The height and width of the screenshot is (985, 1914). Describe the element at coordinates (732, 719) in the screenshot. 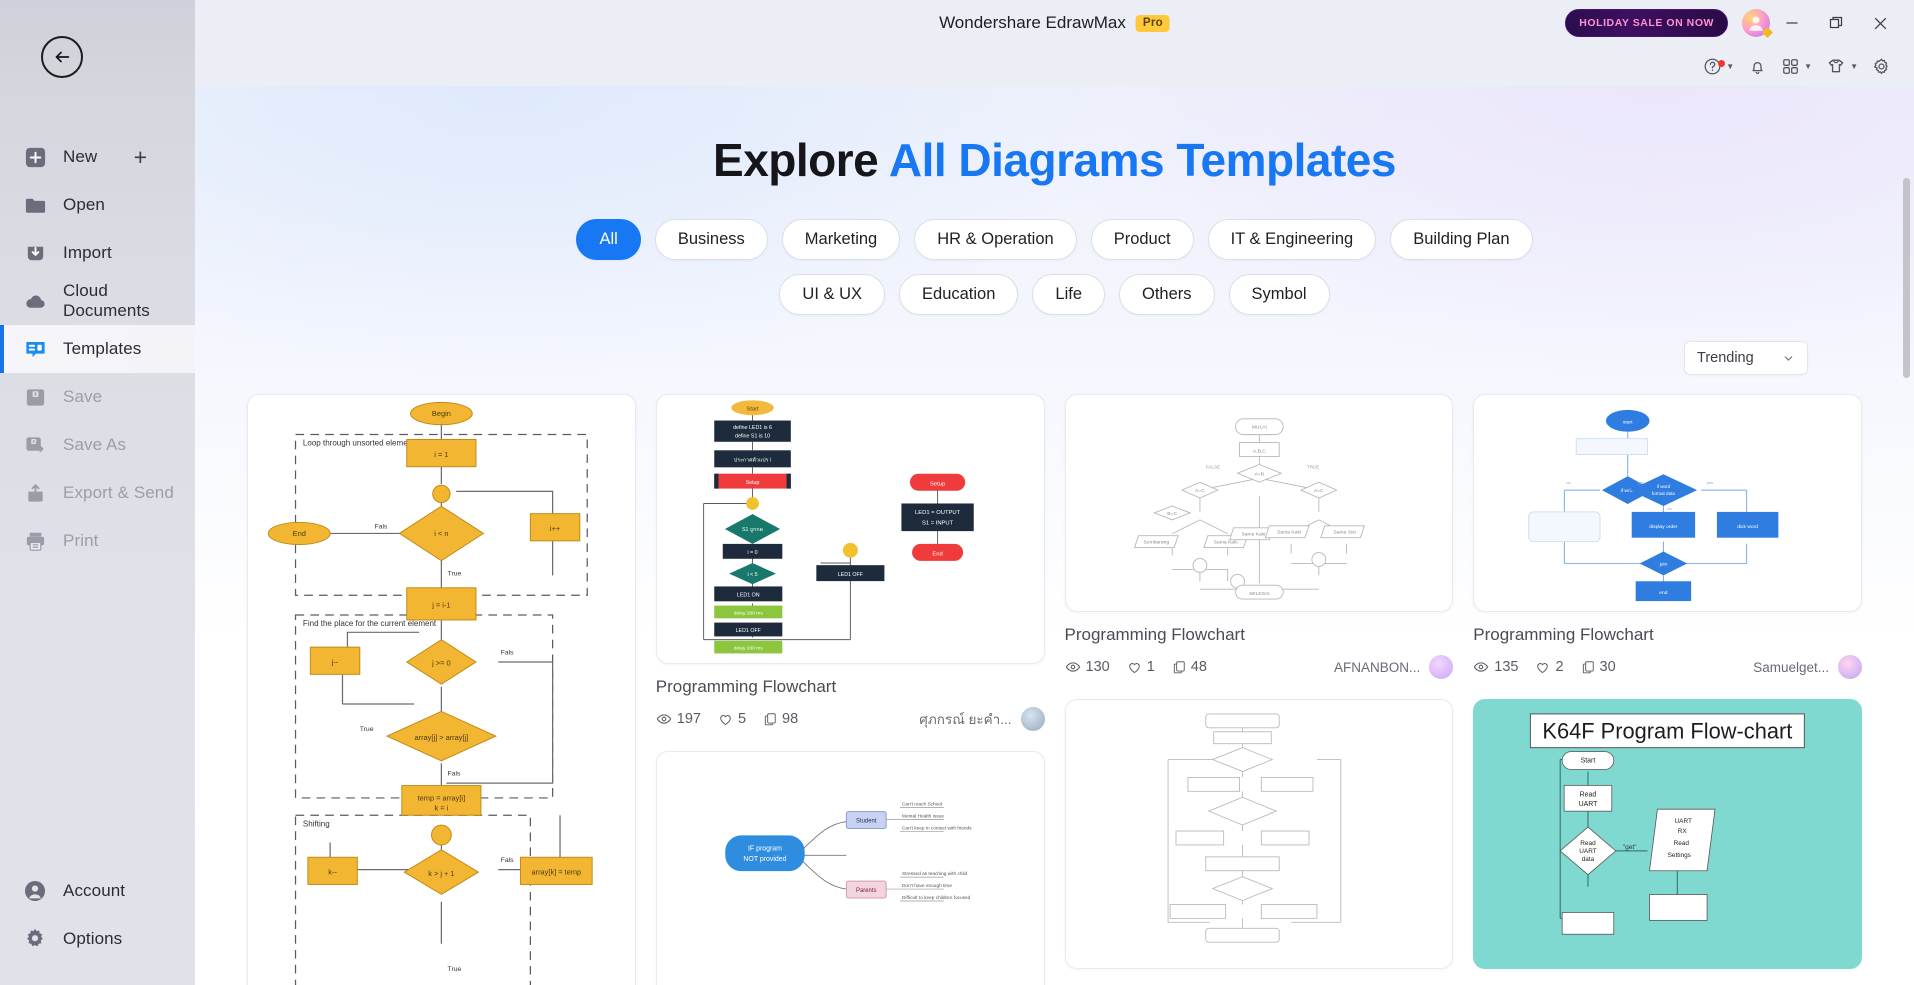

I see `likes-stat: 5` at that location.